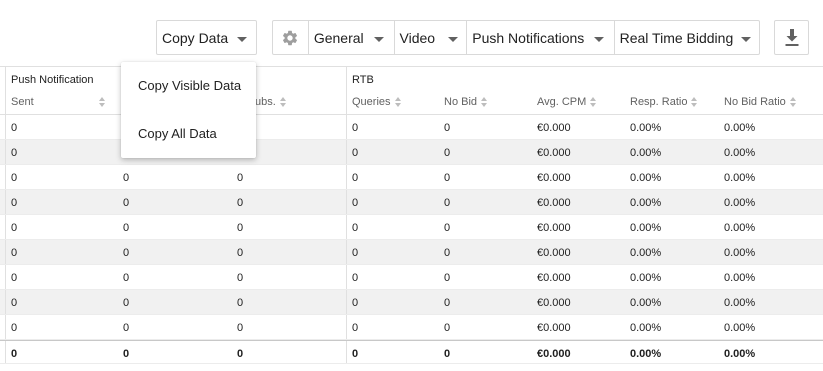 The image size is (823, 371). Describe the element at coordinates (791, 37) in the screenshot. I see `download-button` at that location.